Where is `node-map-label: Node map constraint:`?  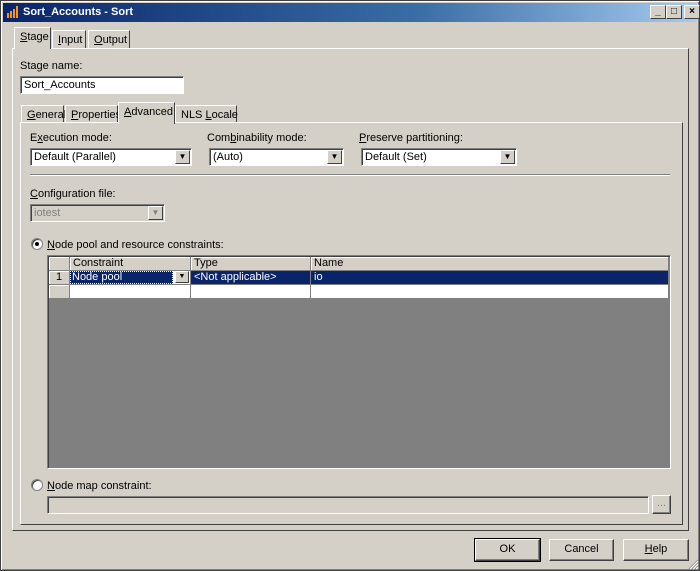
node-map-label: Node map constraint: is located at coordinates (99, 486).